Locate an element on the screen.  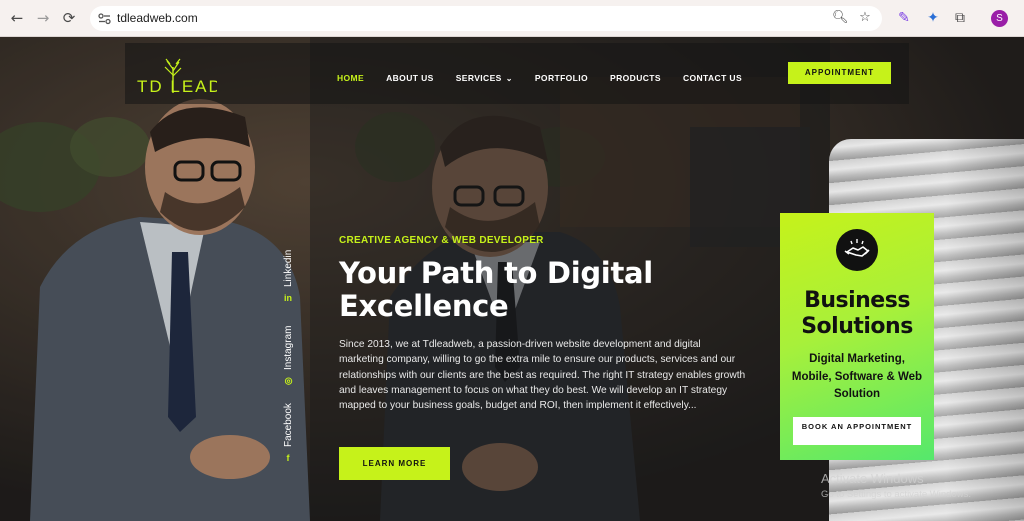
forward-arrow-icon: → is located at coordinates (43, 18).